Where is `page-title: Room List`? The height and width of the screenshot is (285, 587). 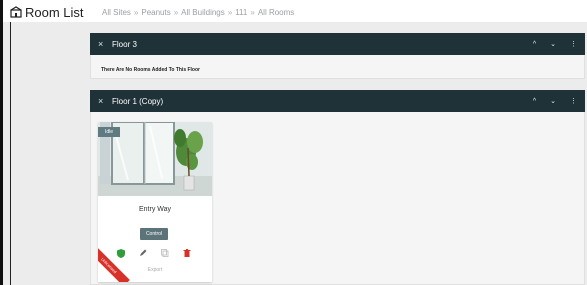
page-title: Room List is located at coordinates (47, 12).